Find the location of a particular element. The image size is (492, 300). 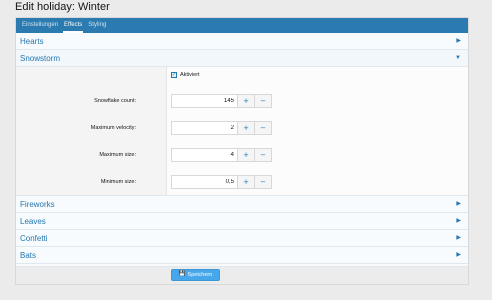

page-title: Edit holiday: Winter is located at coordinates (62, 7).